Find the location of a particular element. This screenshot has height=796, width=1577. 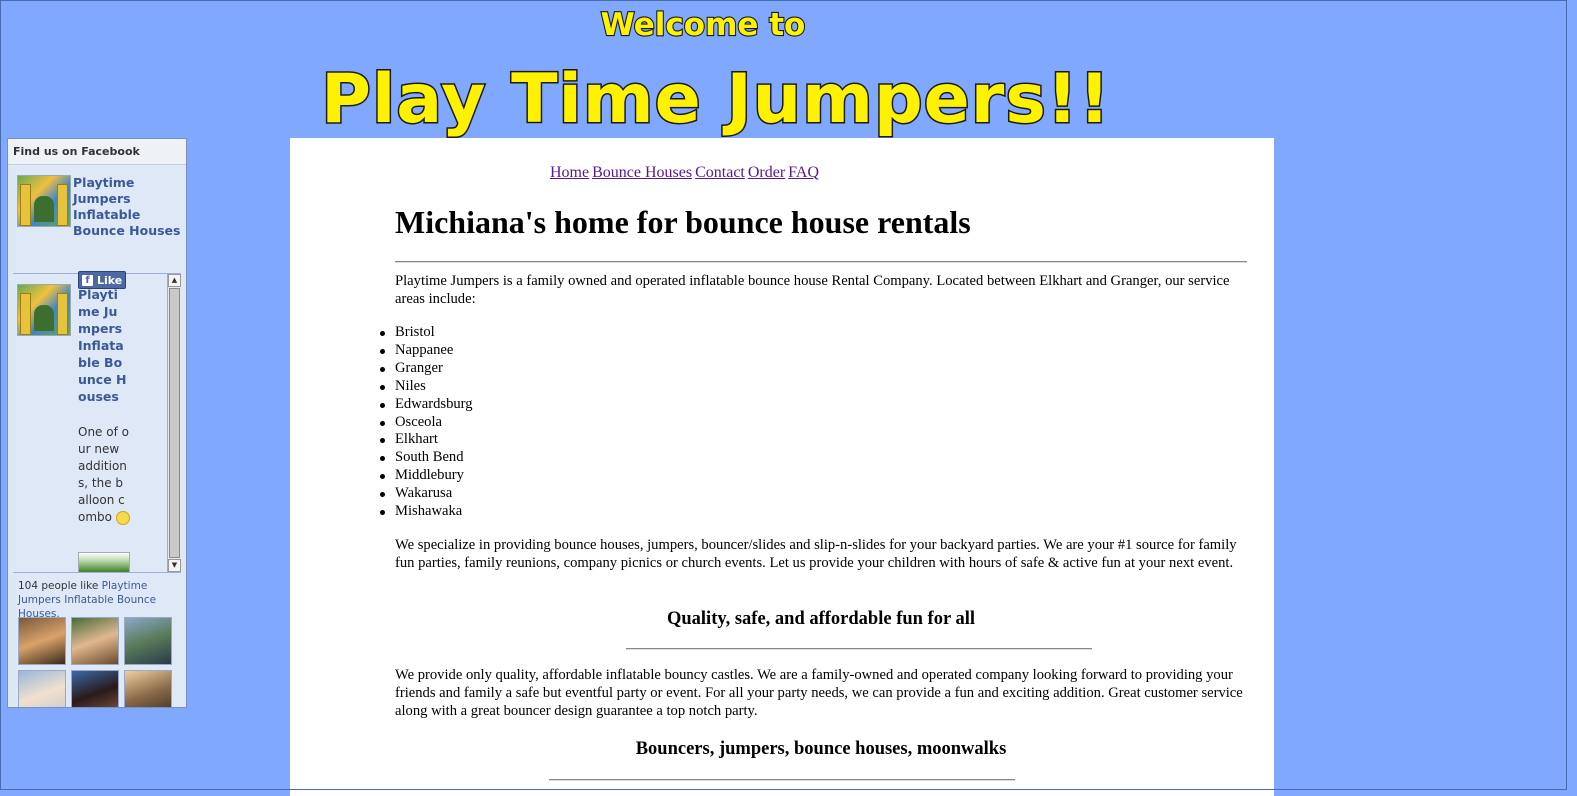

service-area-item: Osceola is located at coordinates (426, 423).